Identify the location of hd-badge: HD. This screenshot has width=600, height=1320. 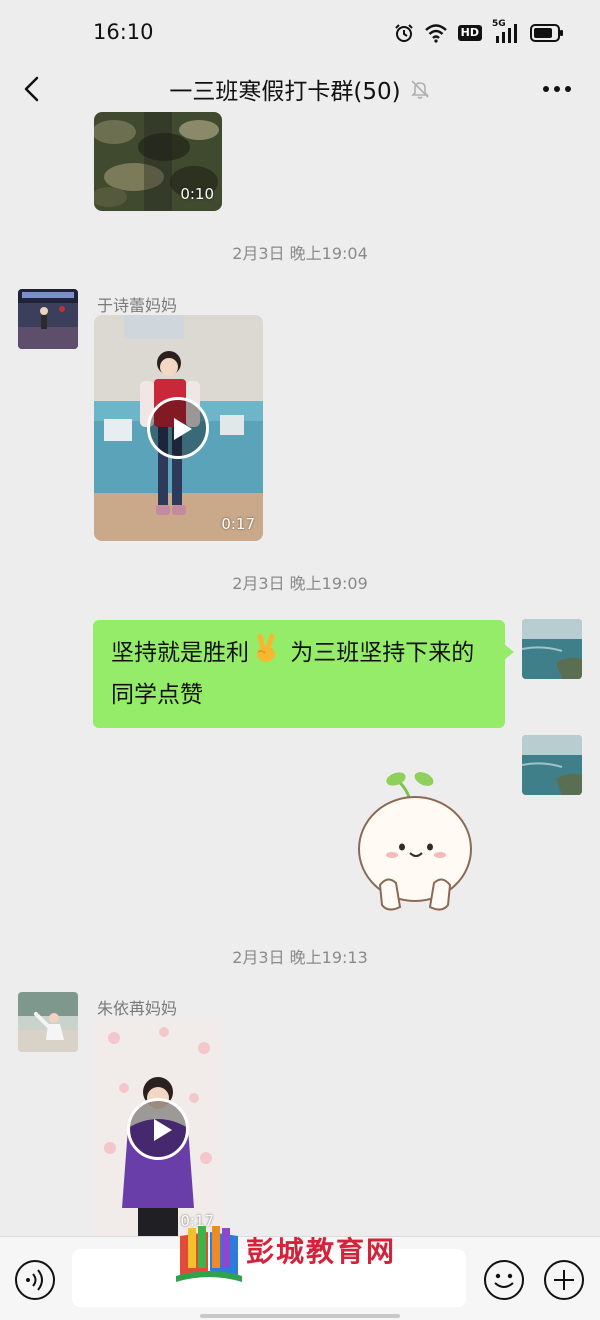
(469, 33).